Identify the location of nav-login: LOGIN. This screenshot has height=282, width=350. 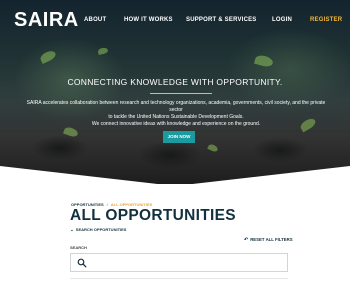
(282, 20).